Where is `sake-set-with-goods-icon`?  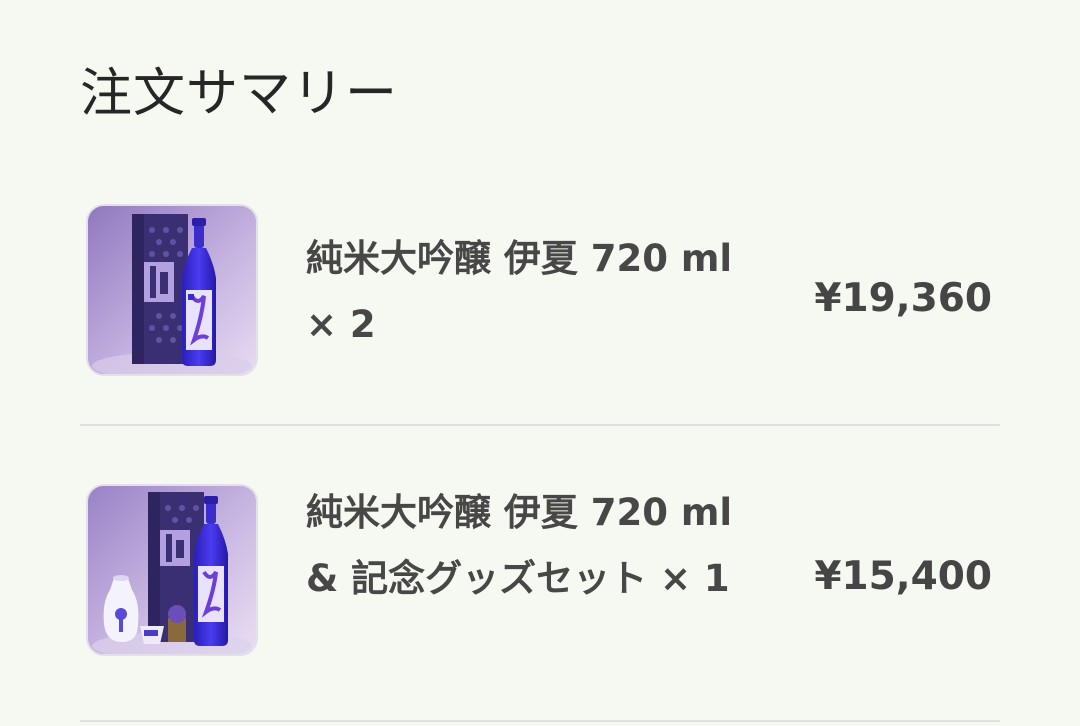
sake-set-with-goods-icon is located at coordinates (172, 570).